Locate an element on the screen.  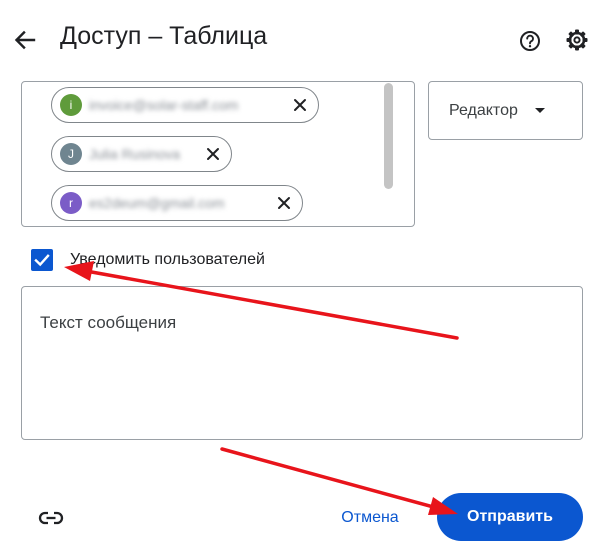
caret-down-icon is located at coordinates (539, 110).